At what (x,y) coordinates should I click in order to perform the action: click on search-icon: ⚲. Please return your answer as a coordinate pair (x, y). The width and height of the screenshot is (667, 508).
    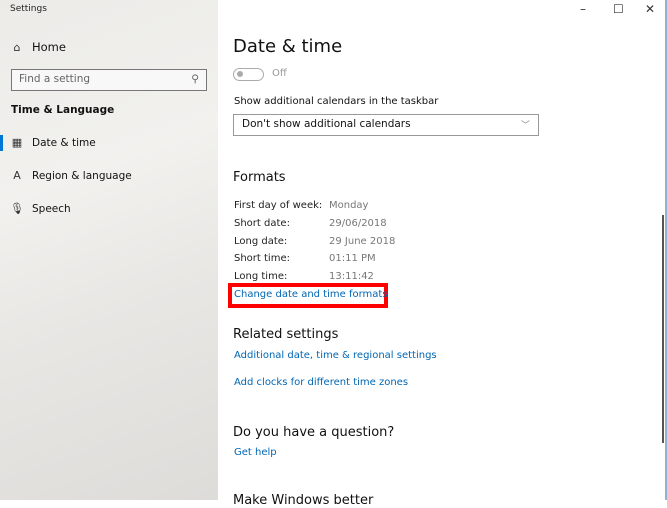
    Looking at the image, I should click on (195, 79).